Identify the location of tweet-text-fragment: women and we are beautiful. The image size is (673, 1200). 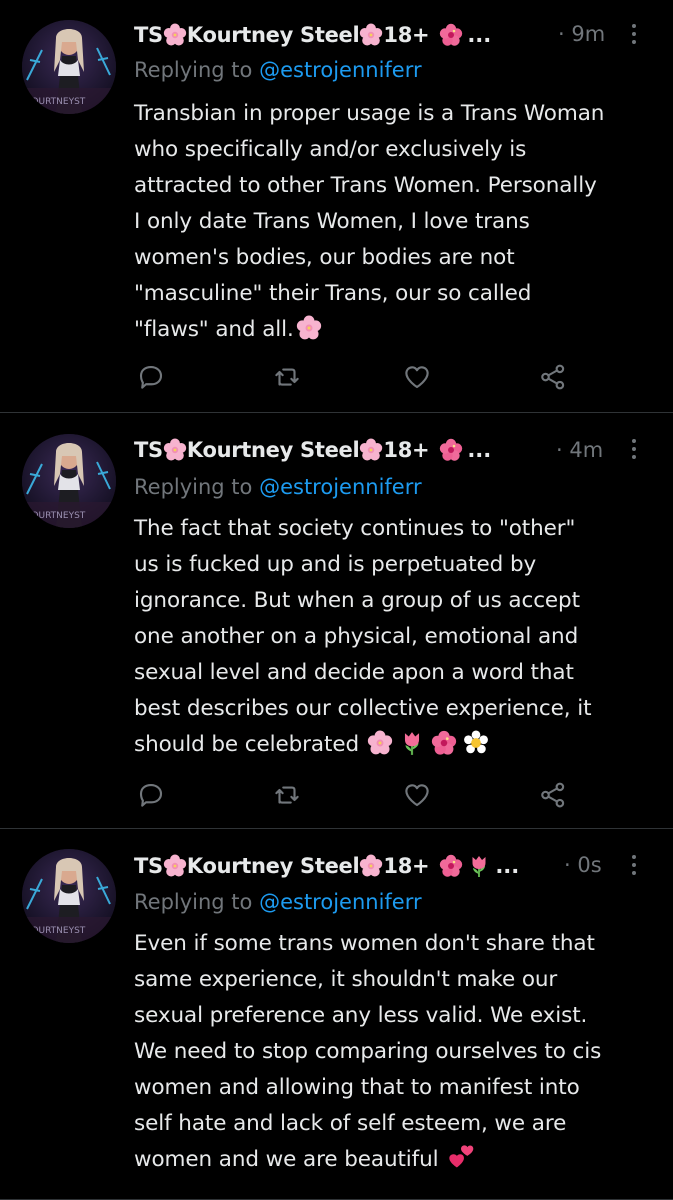
(286, 1159).